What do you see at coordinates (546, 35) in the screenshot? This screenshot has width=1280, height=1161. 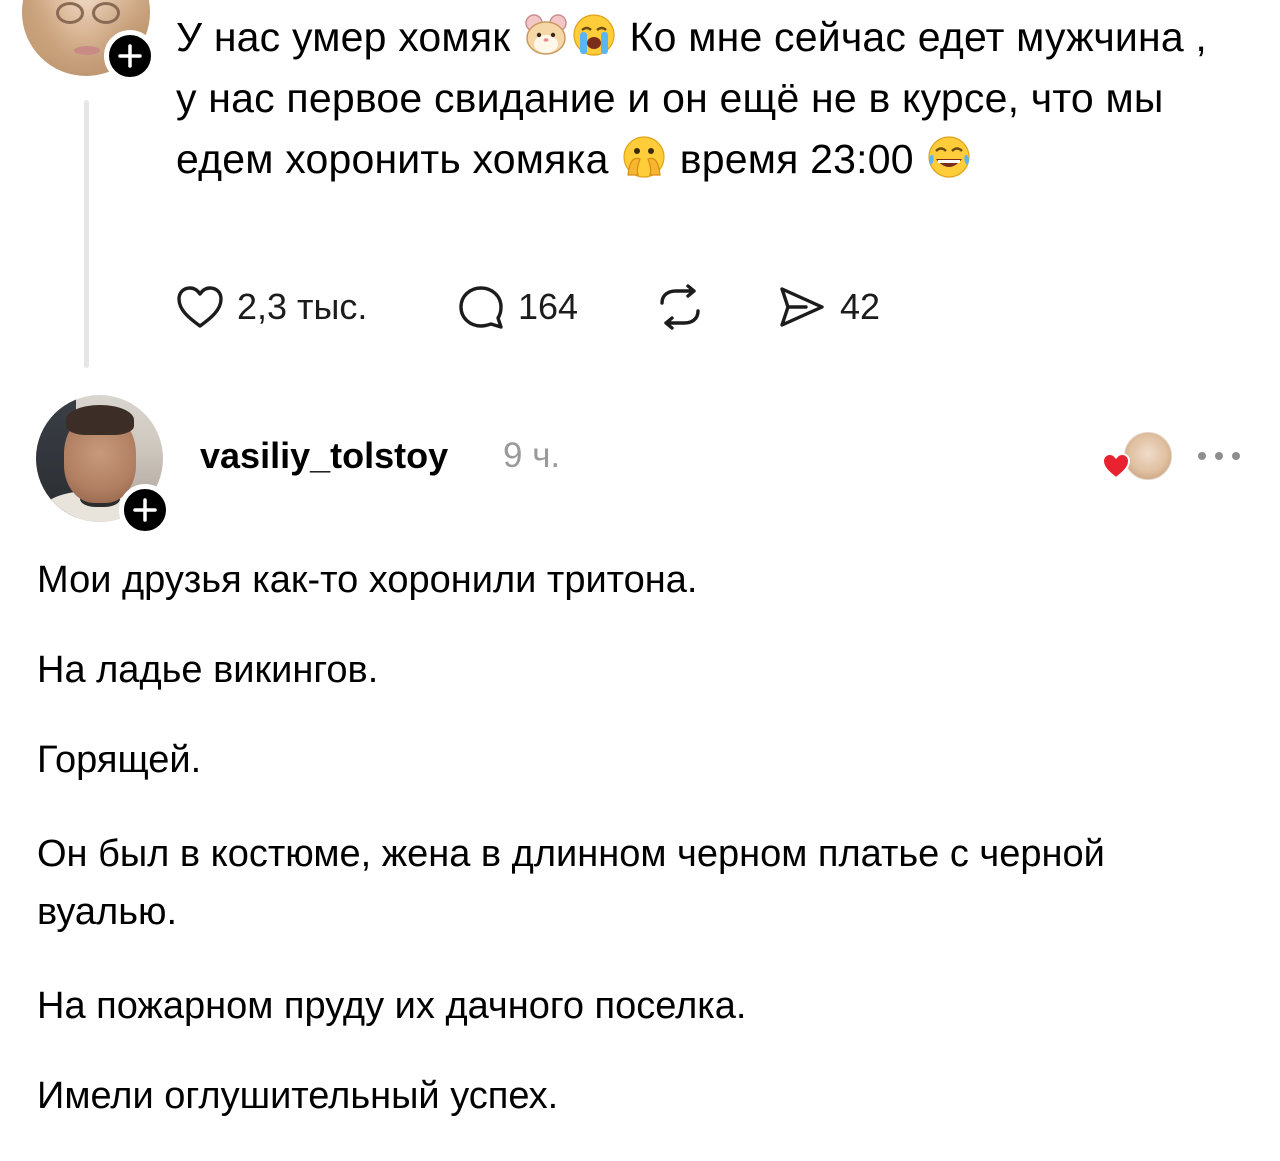 I see `hamster-face-emoji` at bounding box center [546, 35].